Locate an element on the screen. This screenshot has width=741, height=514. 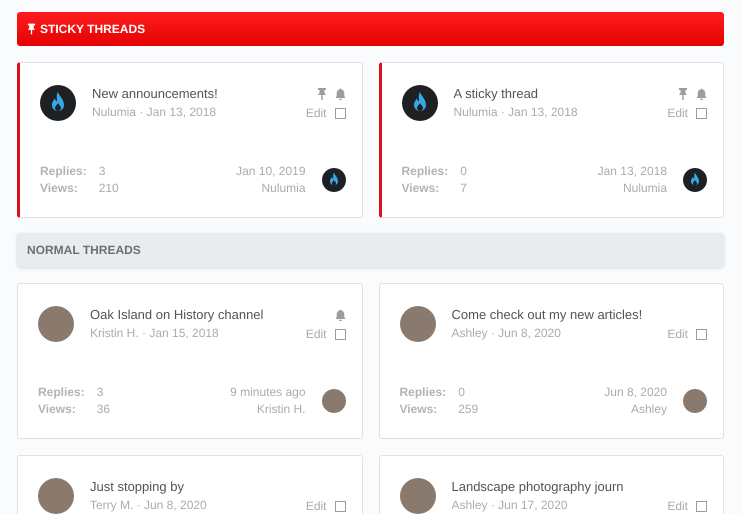
last-post-date: Jun 8, 2020 is located at coordinates (635, 392).